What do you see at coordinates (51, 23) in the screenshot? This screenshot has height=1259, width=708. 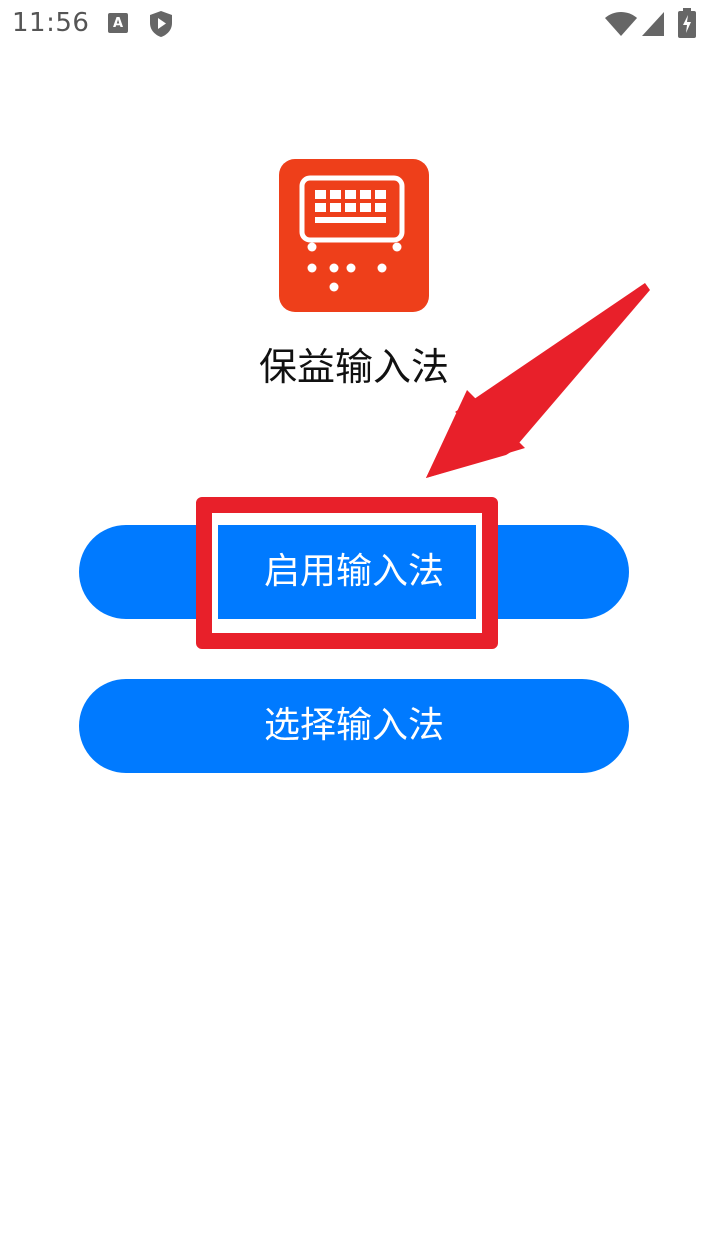 I see `status-time: 11:56` at bounding box center [51, 23].